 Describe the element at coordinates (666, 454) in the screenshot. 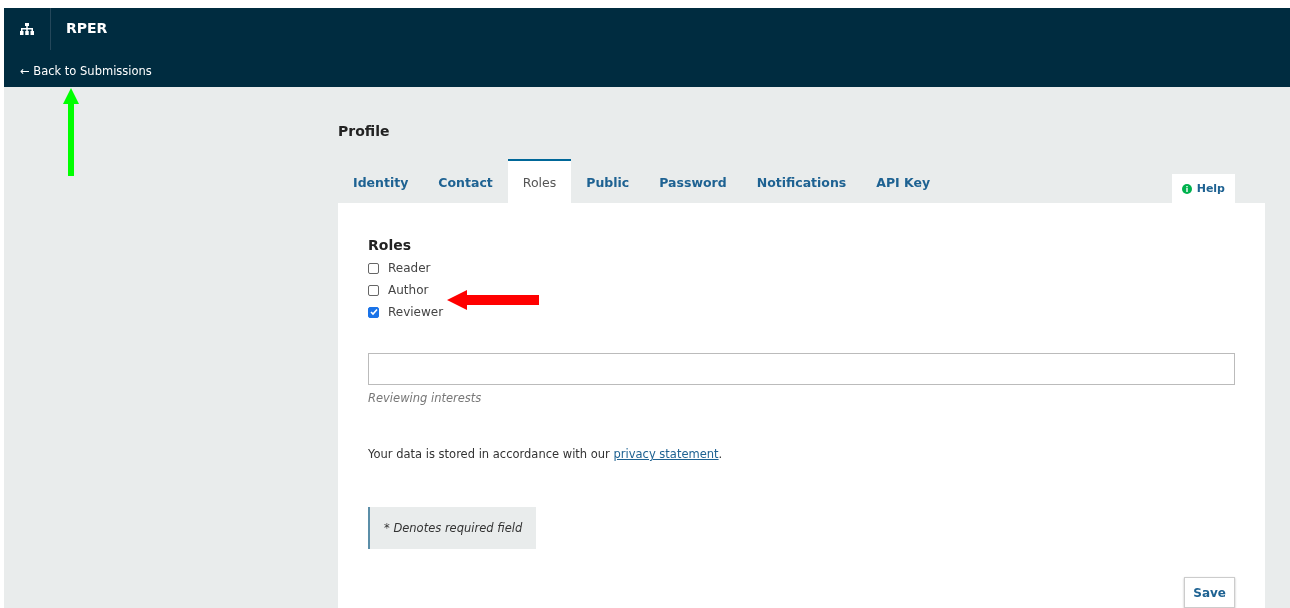

I see `privacy-link: privacy statement` at that location.